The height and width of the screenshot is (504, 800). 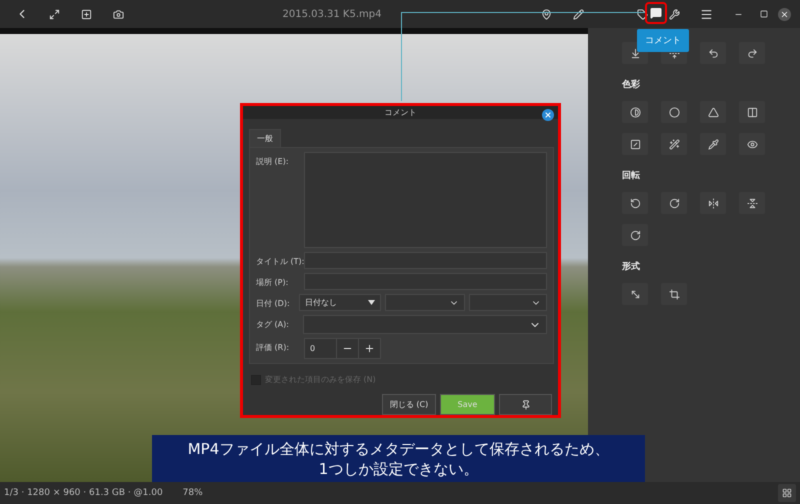 I want to click on section-title: 回転, so click(x=631, y=176).